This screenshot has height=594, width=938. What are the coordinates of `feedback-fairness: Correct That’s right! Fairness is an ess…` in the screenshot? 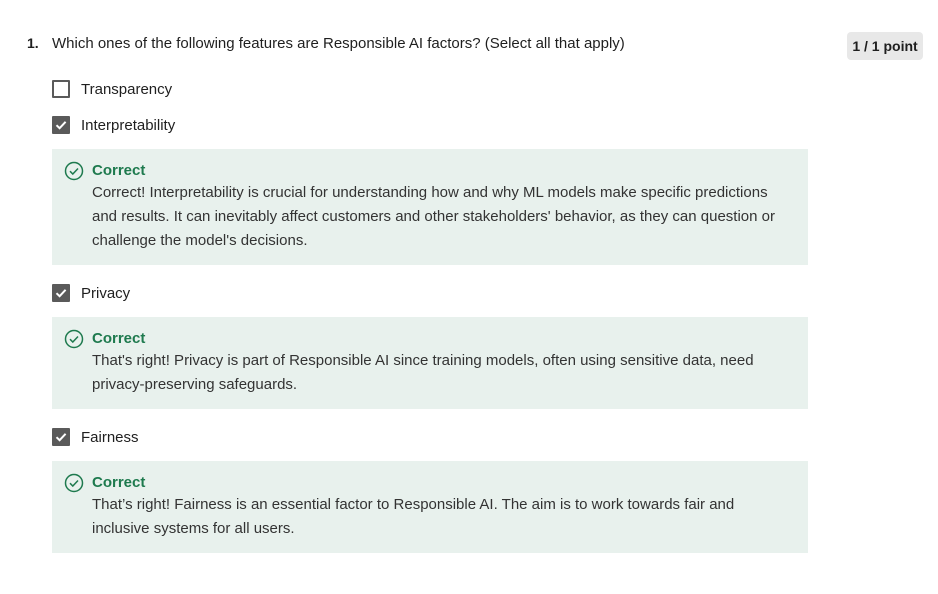 It's located at (430, 507).